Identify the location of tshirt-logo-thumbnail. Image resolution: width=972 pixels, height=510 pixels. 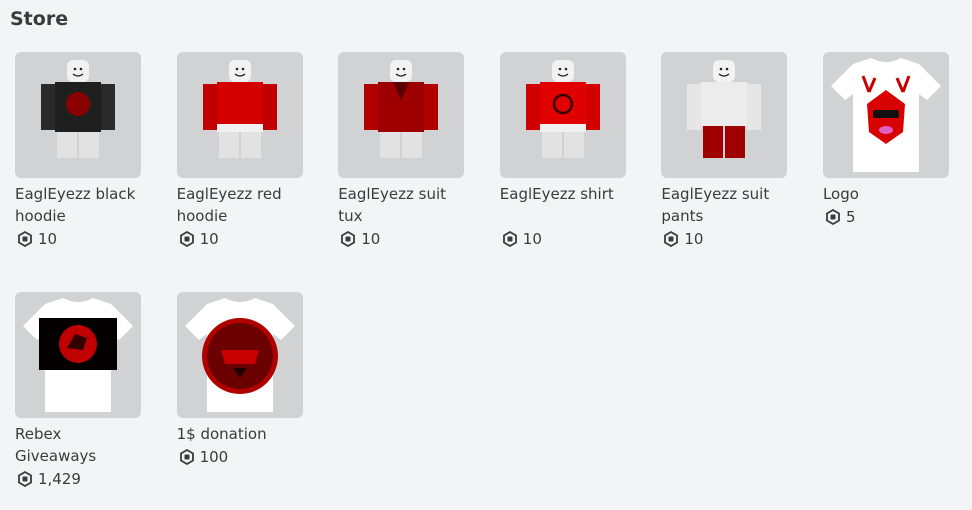
(885, 115).